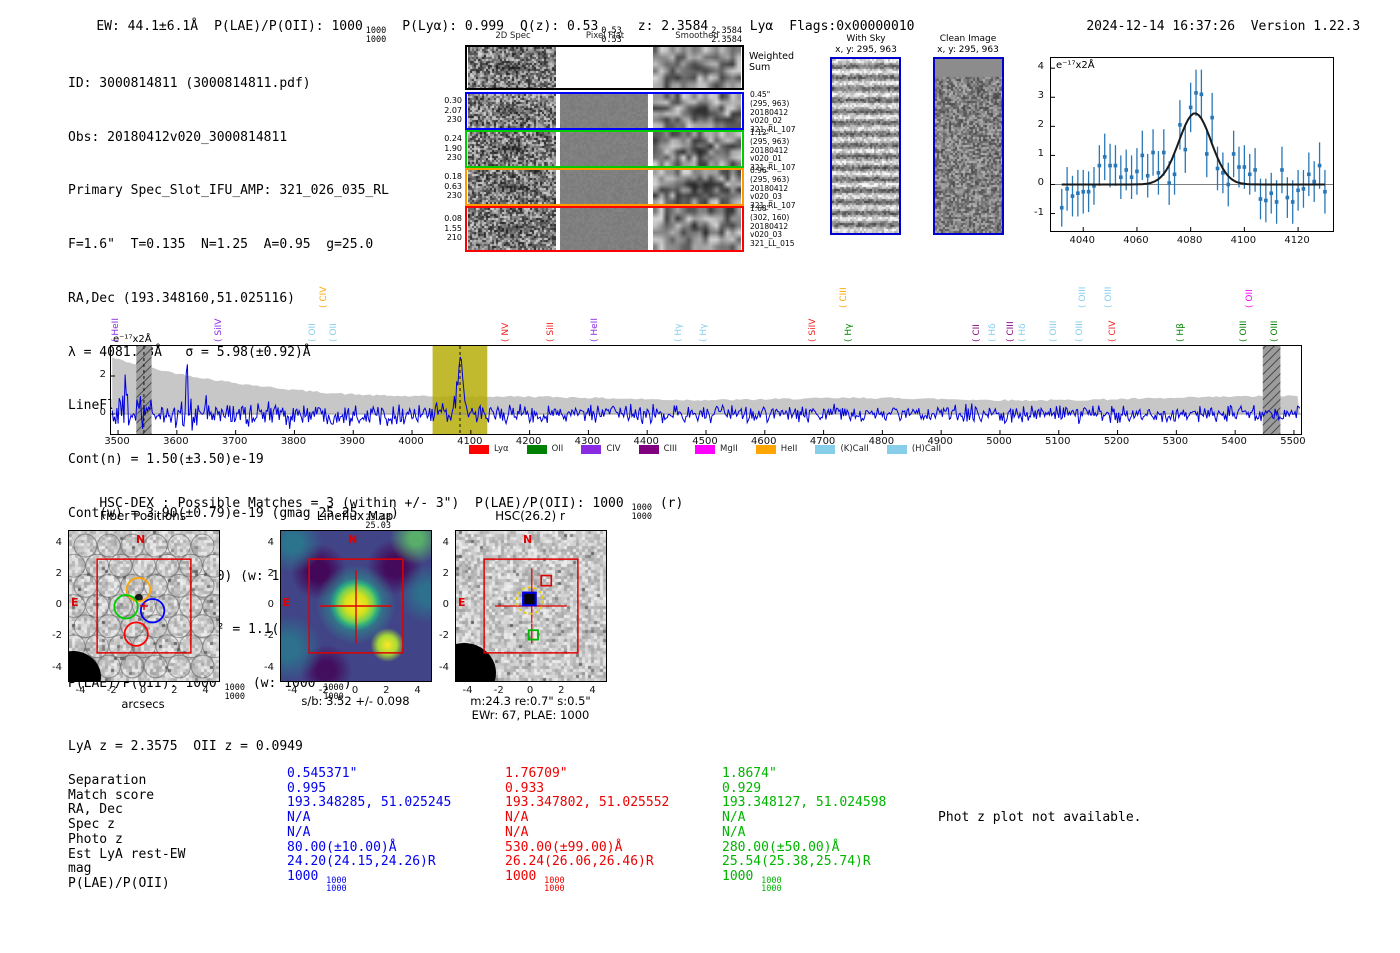 The height and width of the screenshot is (953, 1400). Describe the element at coordinates (865, 146) in the screenshot. I see `with-sky-panel` at that location.